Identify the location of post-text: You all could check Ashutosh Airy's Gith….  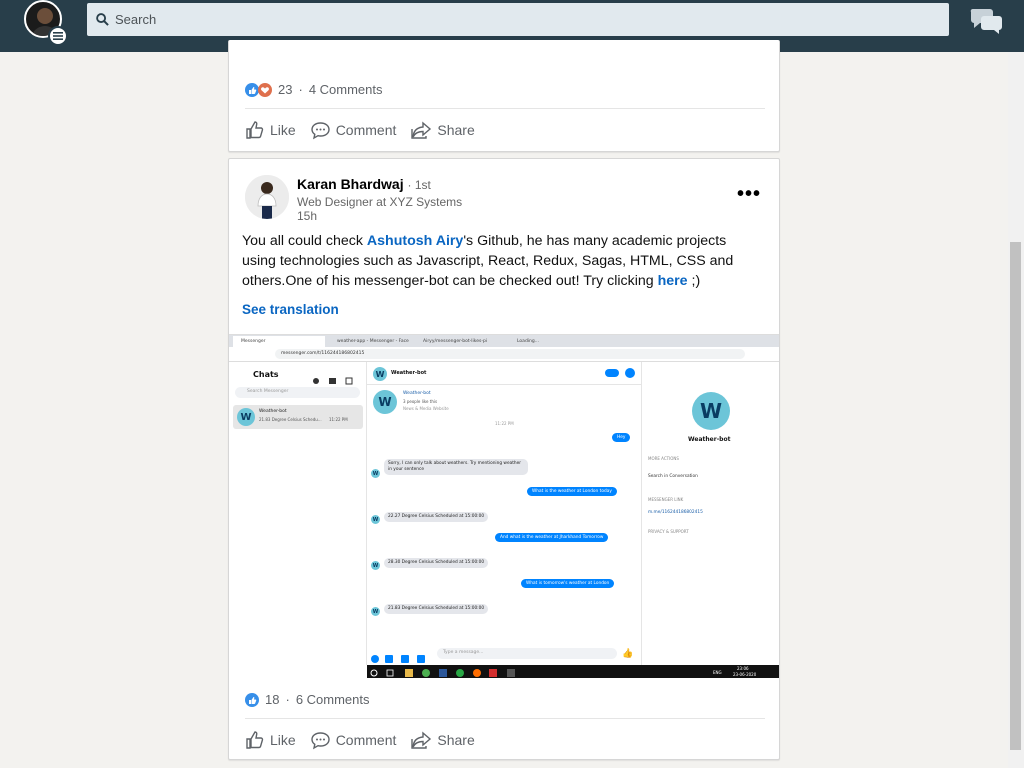
(502, 261).